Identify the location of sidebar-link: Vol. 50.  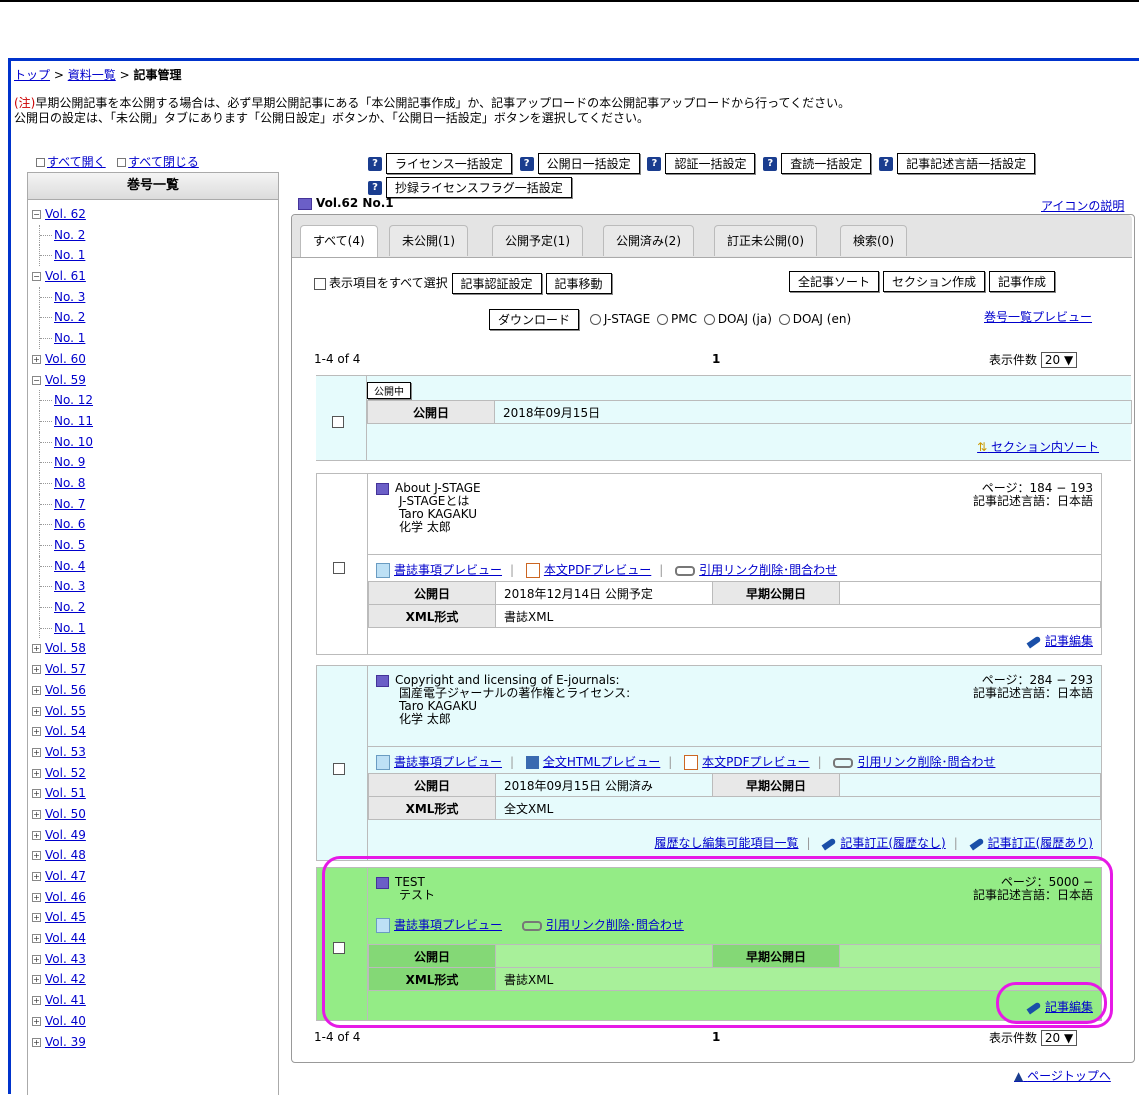
(65, 814).